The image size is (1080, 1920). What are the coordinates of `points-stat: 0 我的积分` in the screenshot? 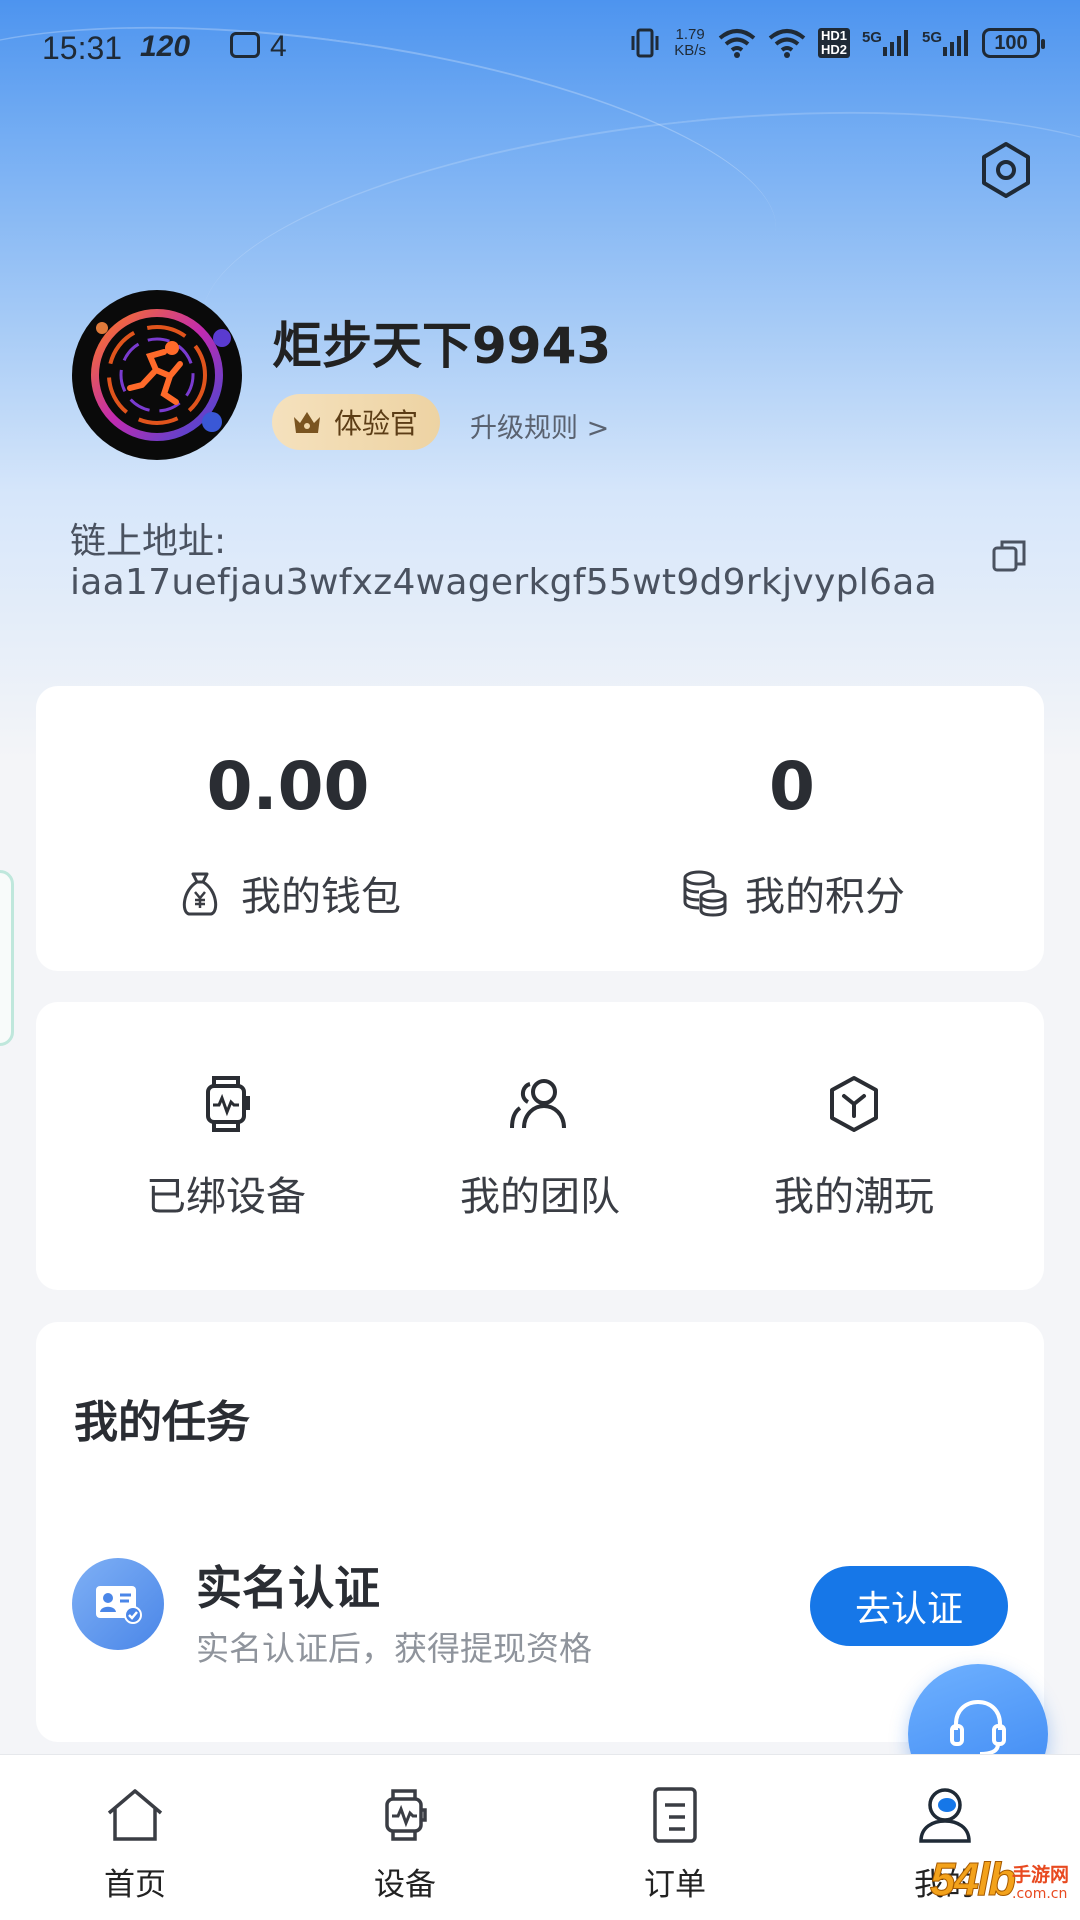 It's located at (792, 828).